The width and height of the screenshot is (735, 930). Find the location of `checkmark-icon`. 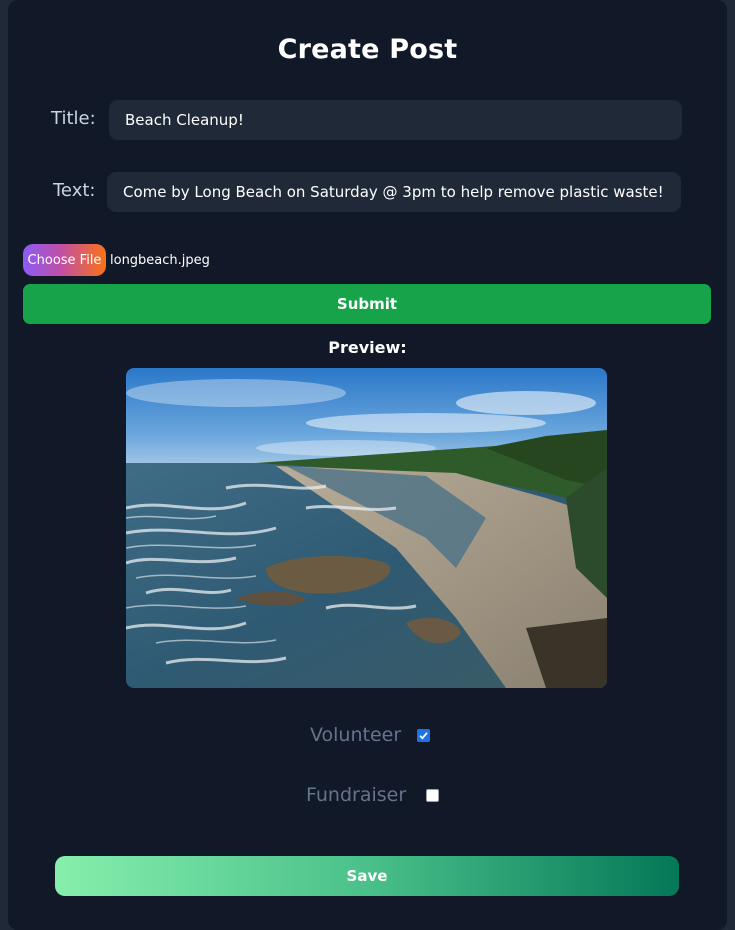

checkmark-icon is located at coordinates (423, 735).